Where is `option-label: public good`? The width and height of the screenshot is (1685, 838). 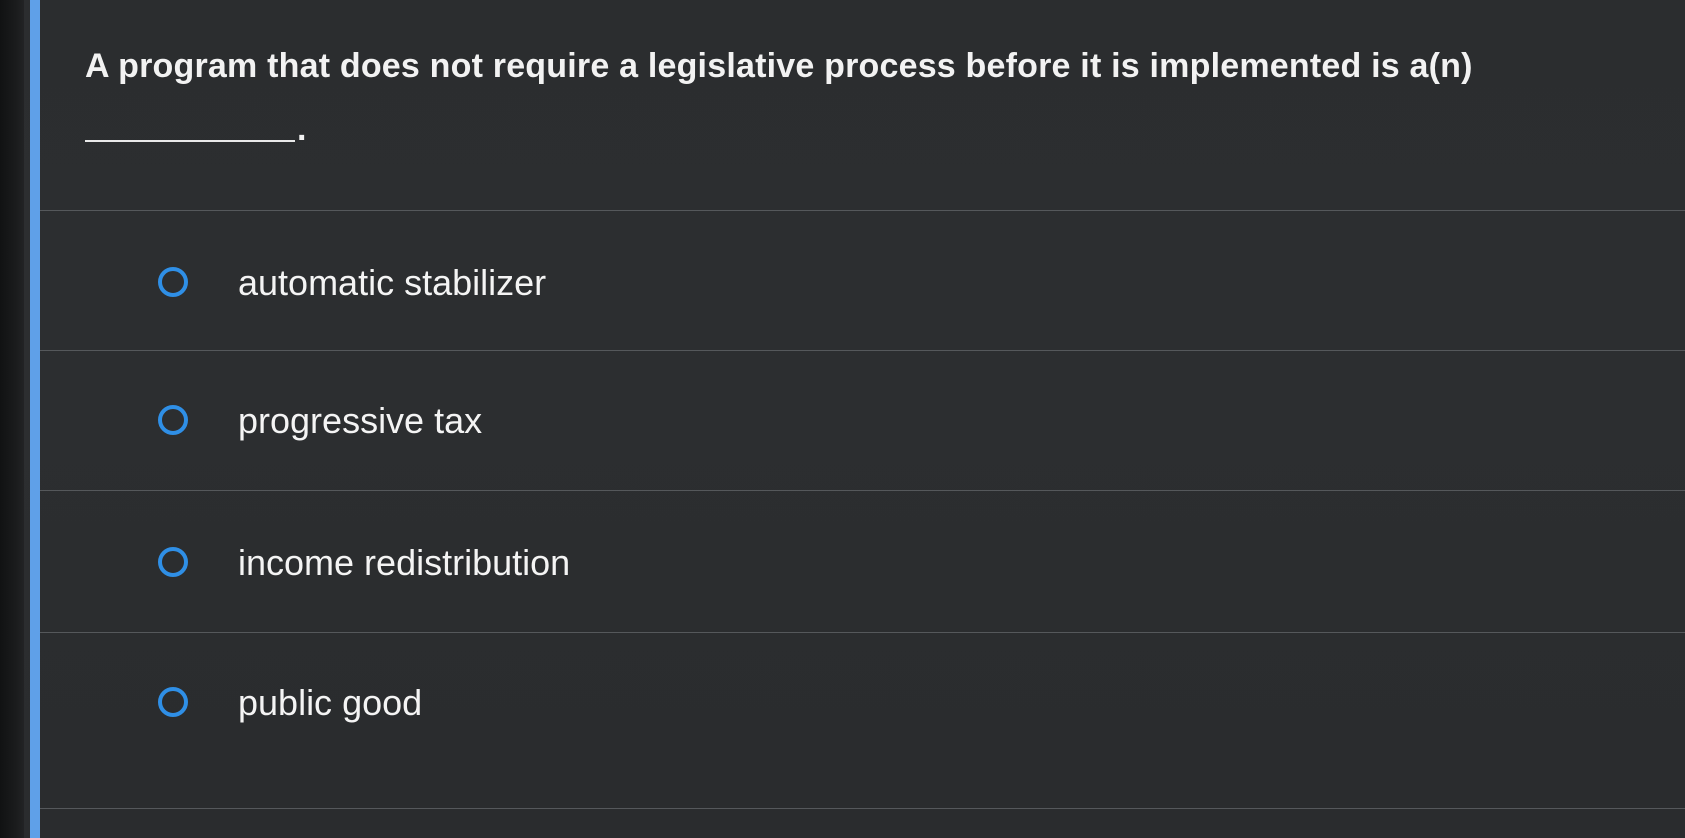 option-label: public good is located at coordinates (330, 703).